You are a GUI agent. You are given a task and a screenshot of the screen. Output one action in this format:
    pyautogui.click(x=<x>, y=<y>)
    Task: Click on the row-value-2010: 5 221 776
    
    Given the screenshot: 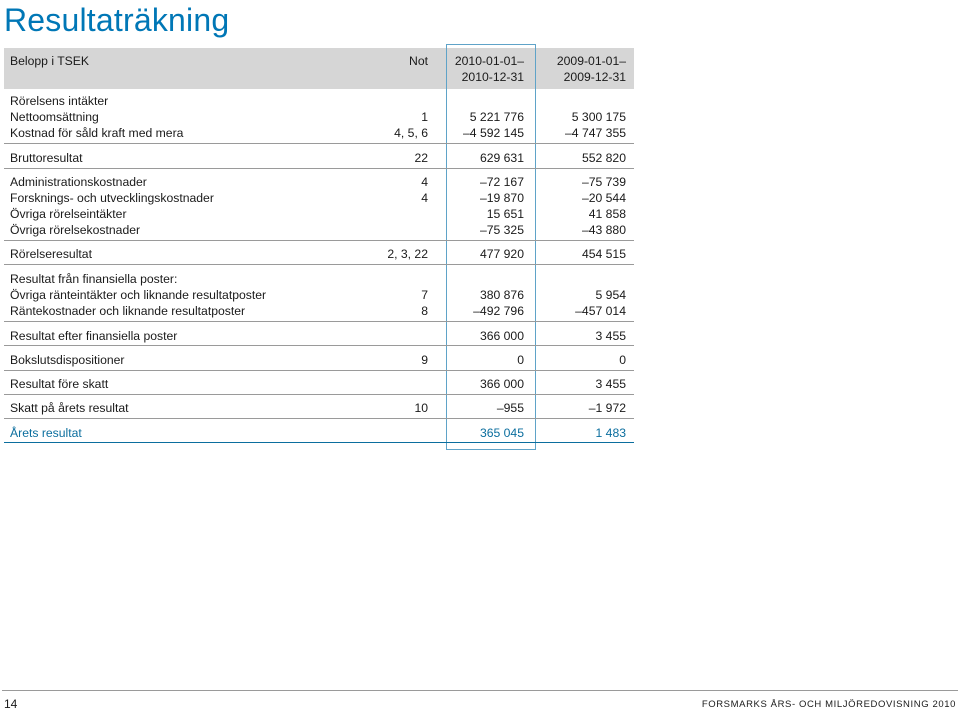 What is the action you would take?
    pyautogui.click(x=496, y=117)
    